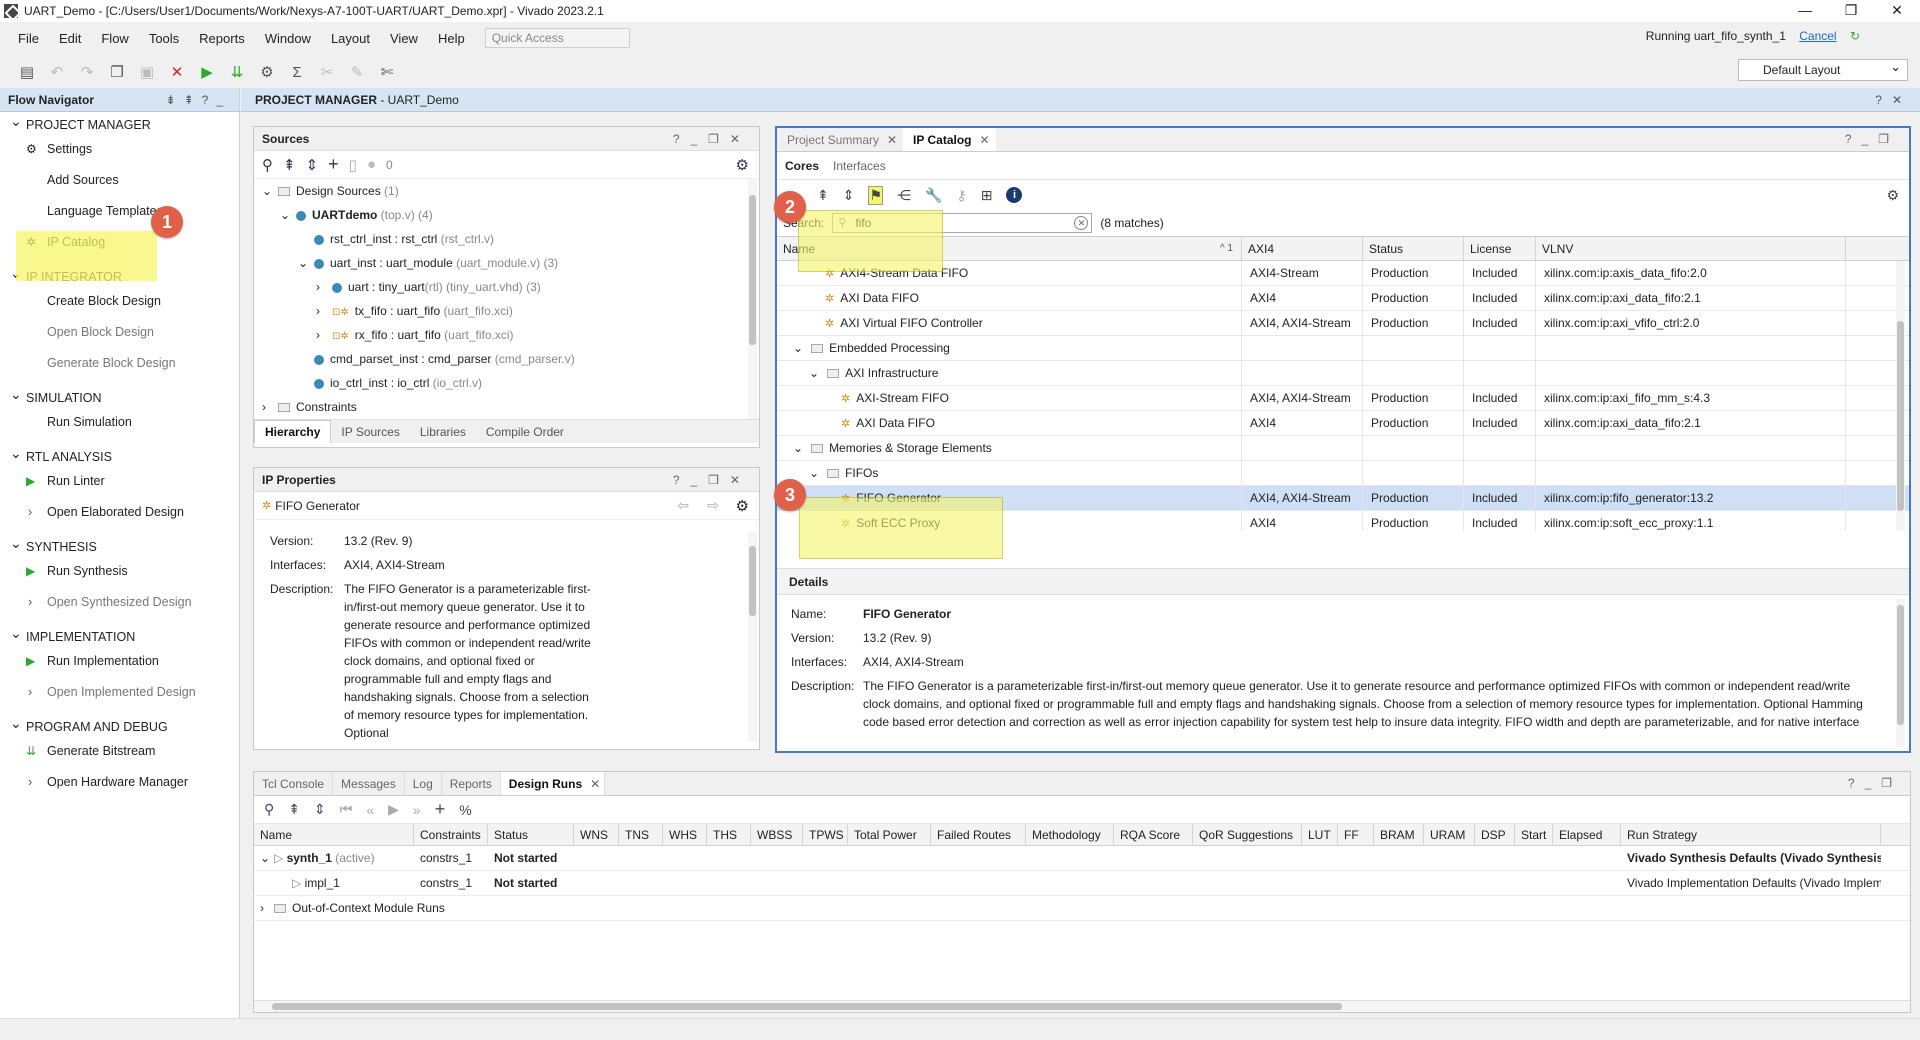 The image size is (1920, 1040). What do you see at coordinates (28, 38) in the screenshot?
I see `menu-file: File` at bounding box center [28, 38].